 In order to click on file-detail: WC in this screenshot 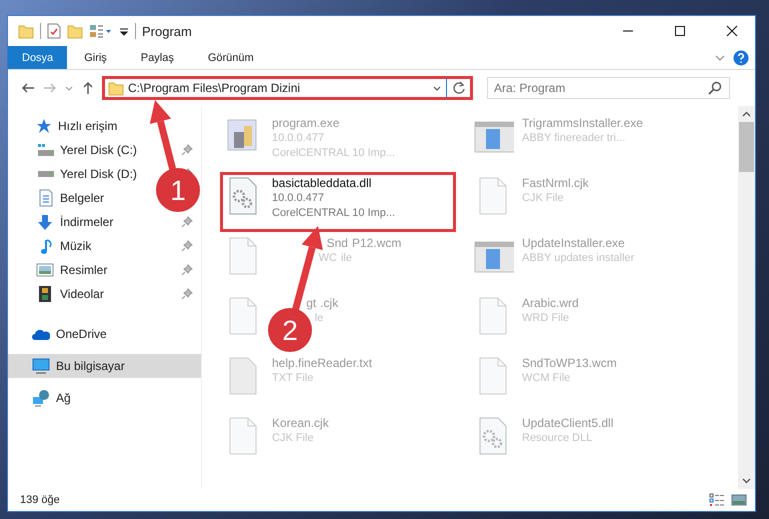, I will do `click(327, 258)`.